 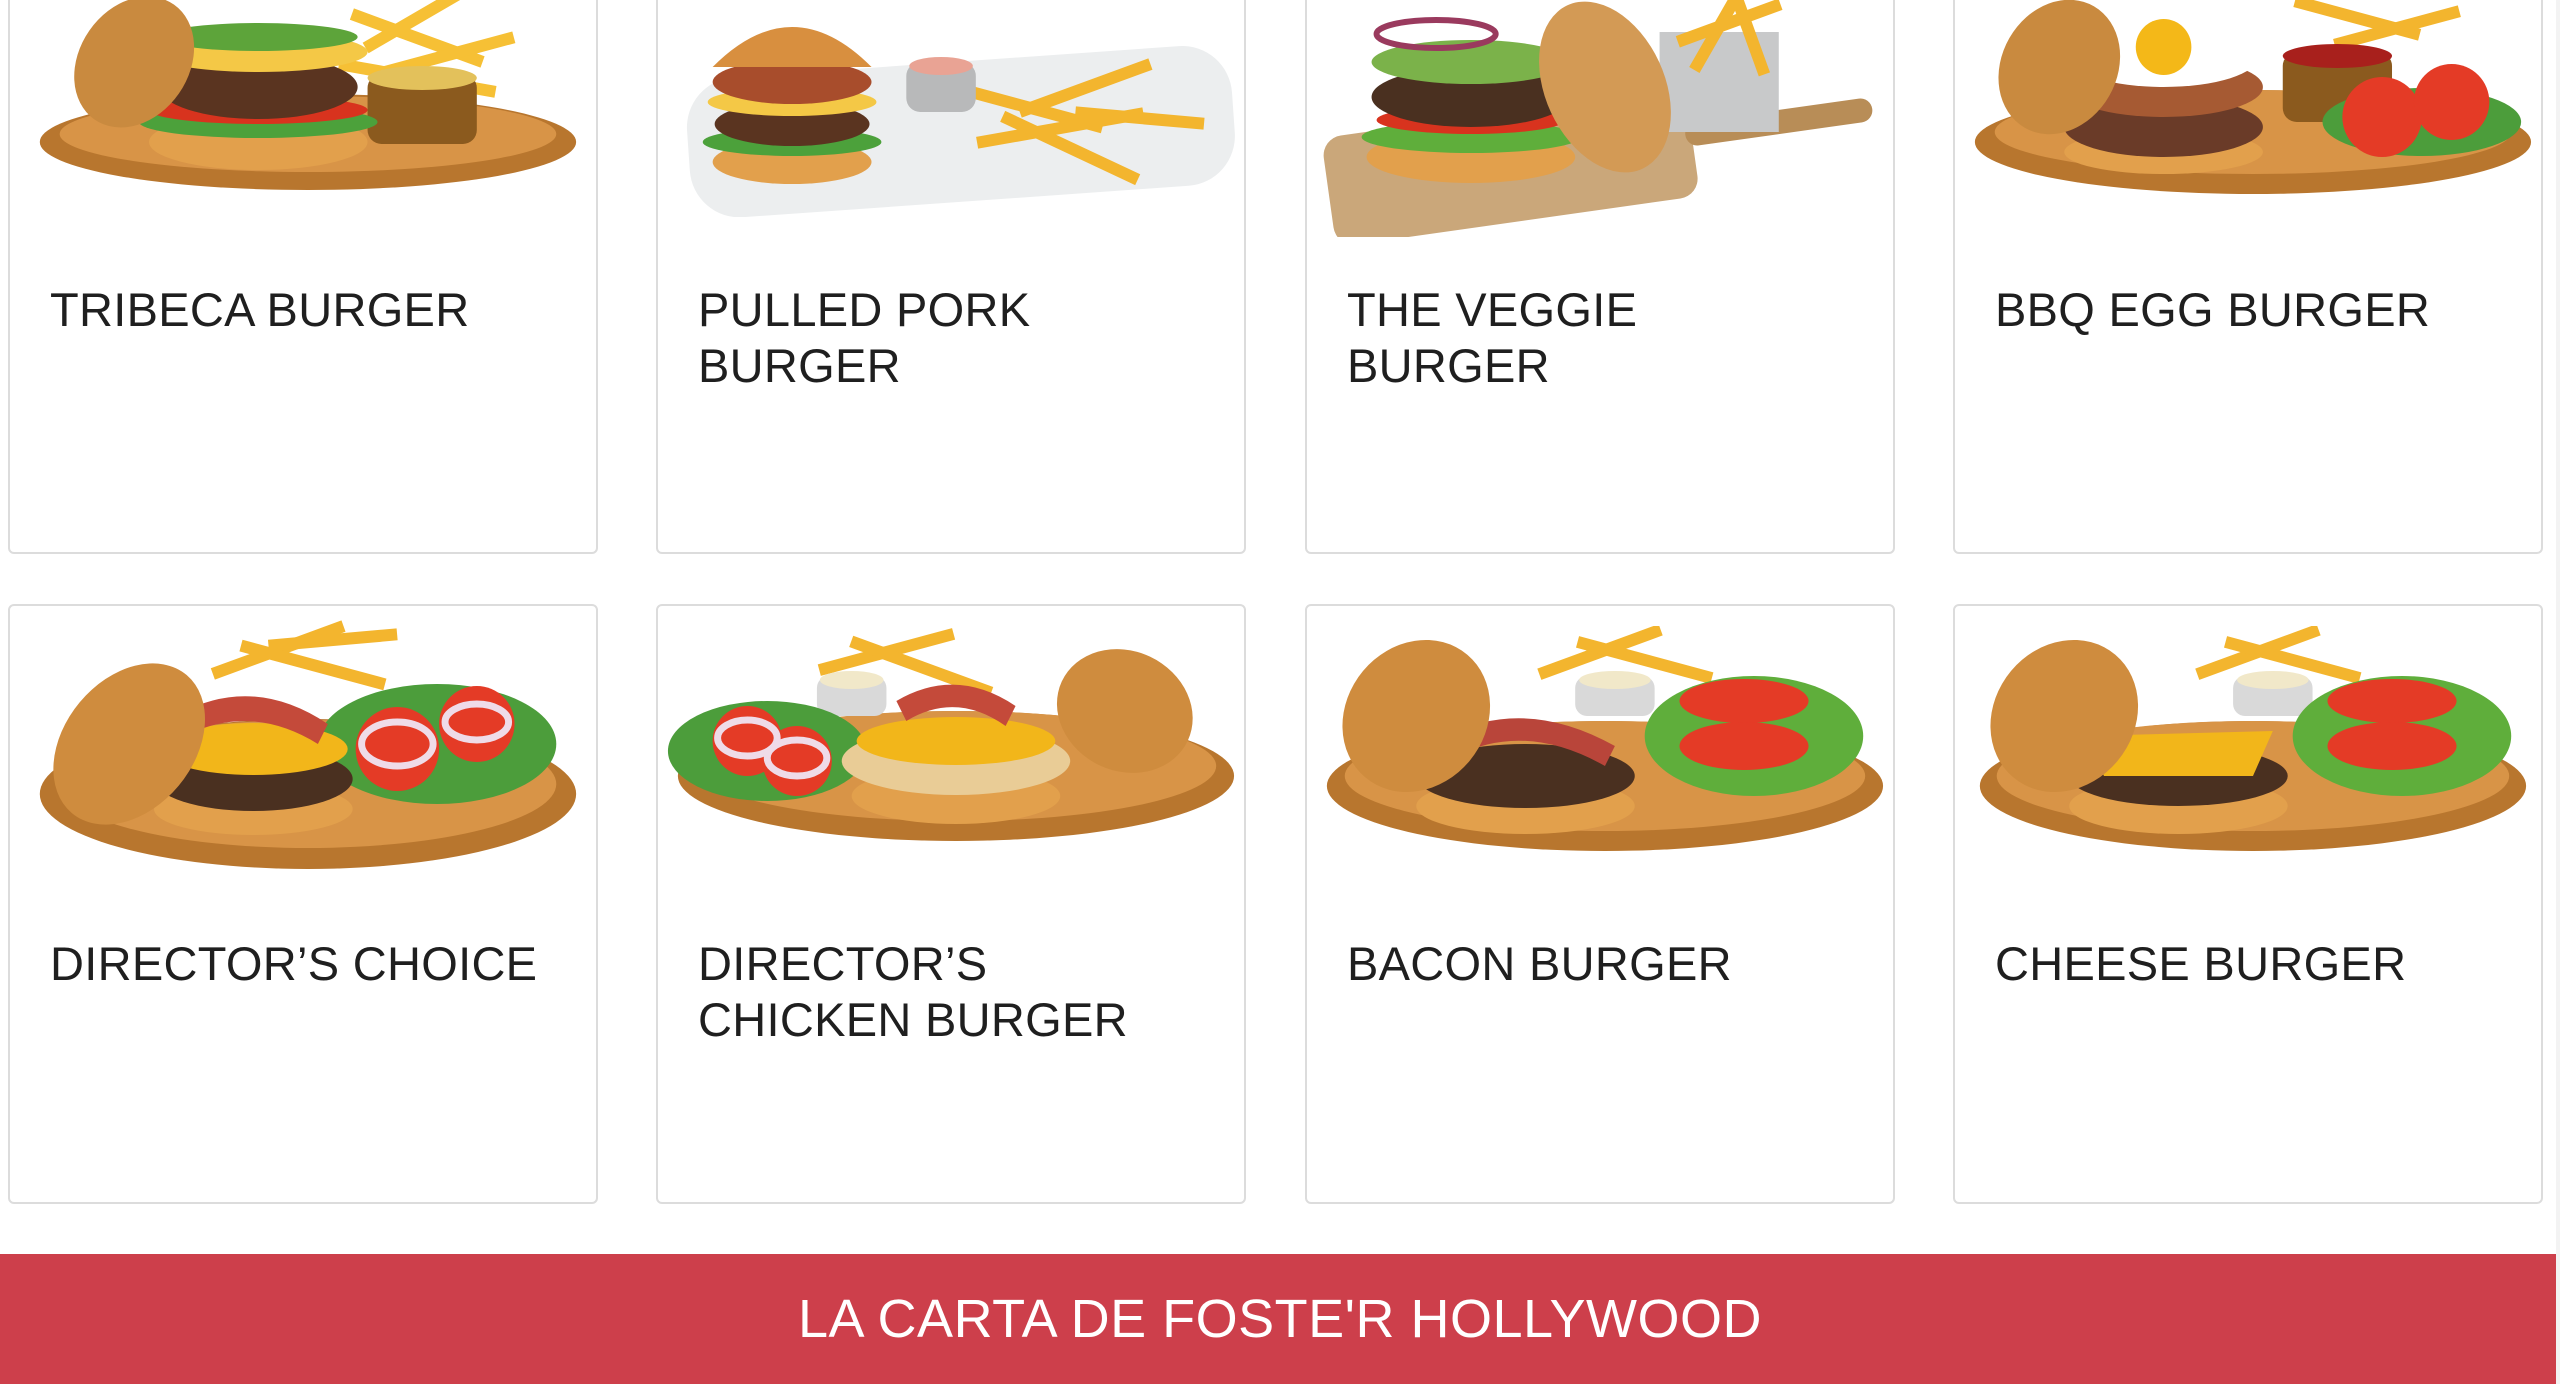 What do you see at coordinates (303, 101) in the screenshot?
I see `tribeca-burger-image` at bounding box center [303, 101].